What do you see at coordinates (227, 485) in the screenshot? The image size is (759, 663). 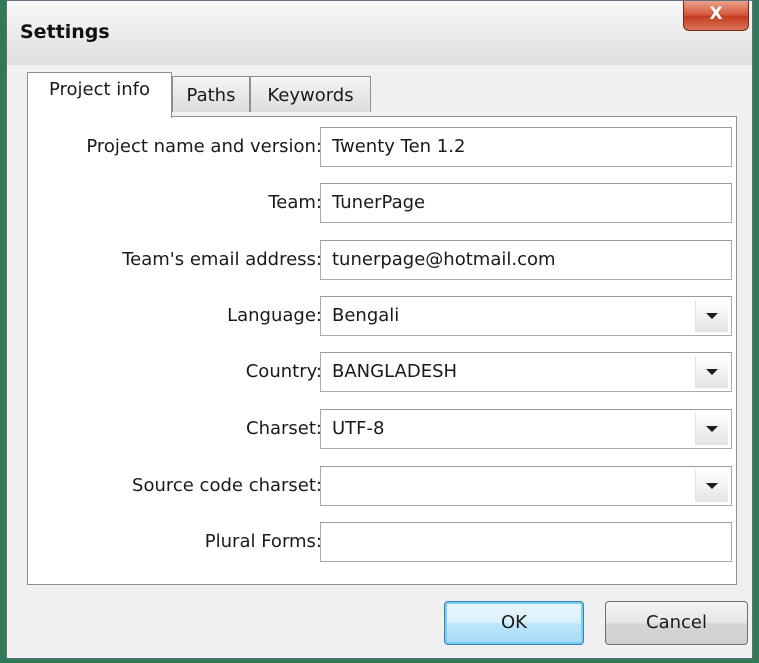 I see `source-charset-label: Source code charset:` at bounding box center [227, 485].